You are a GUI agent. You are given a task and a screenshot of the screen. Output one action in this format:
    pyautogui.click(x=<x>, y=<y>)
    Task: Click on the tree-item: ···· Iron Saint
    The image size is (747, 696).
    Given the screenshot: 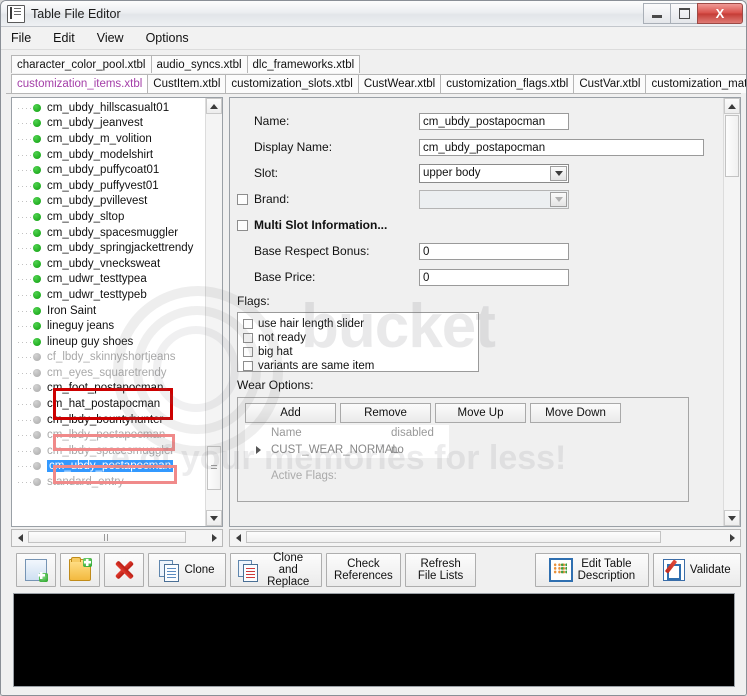 What is the action you would take?
    pyautogui.click(x=111, y=311)
    